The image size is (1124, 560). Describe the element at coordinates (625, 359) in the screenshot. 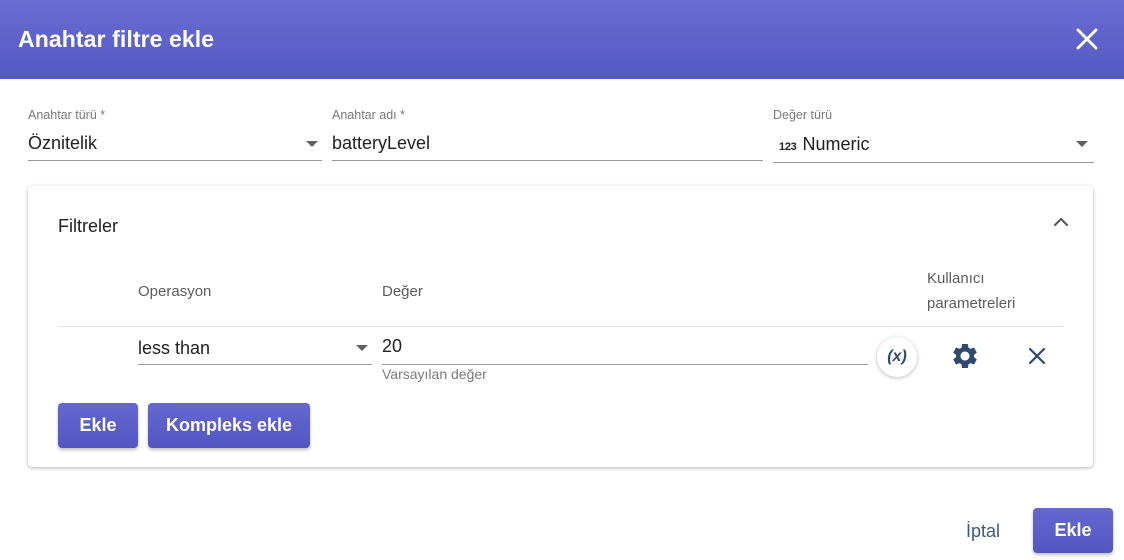

I see `filter-value-input: 20 Varsayılan değer` at that location.